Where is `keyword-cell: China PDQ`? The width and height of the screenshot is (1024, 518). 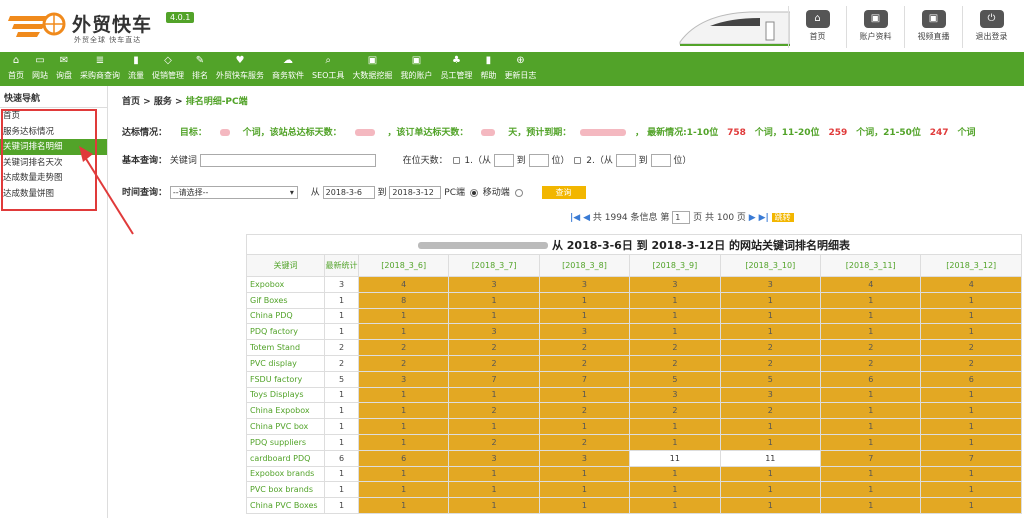
keyword-cell: China PDQ is located at coordinates (285, 316).